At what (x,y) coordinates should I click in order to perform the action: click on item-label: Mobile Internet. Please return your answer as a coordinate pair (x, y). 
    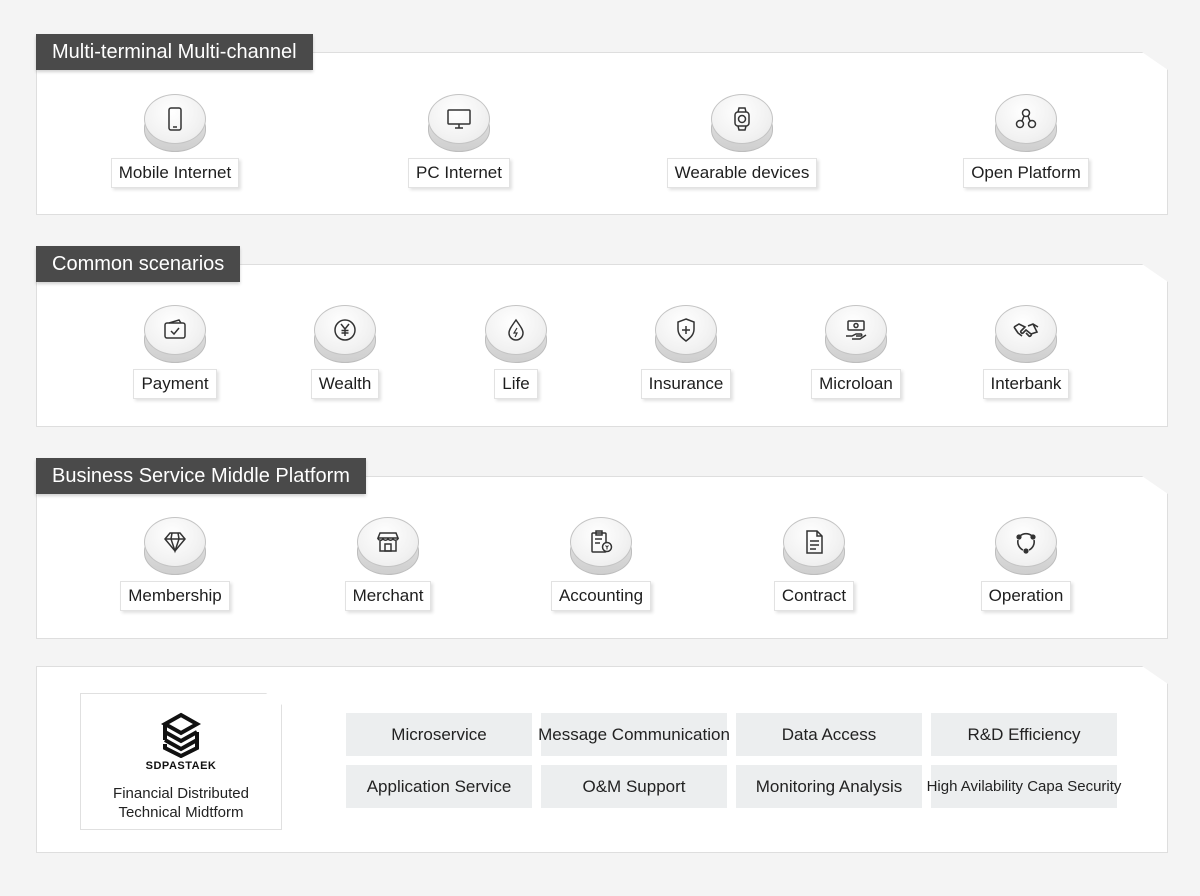
    Looking at the image, I should click on (175, 173).